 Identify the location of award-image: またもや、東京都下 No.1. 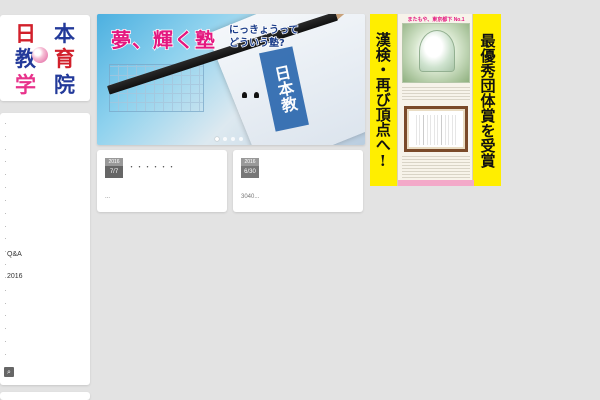
(435, 100).